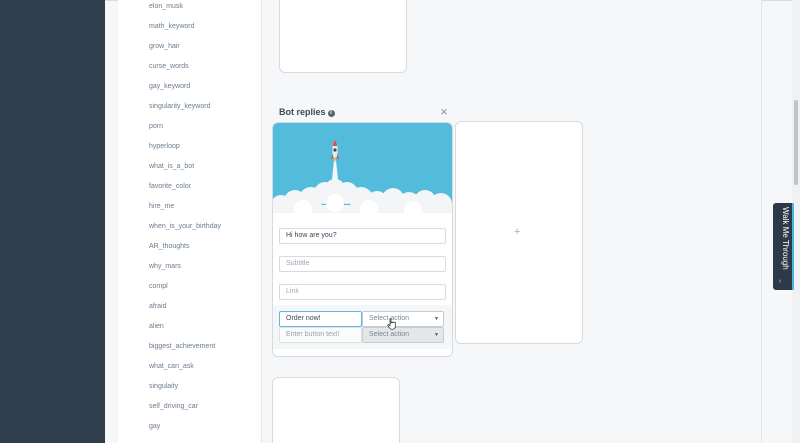 The width and height of the screenshot is (800, 443). What do you see at coordinates (785, 238) in the screenshot?
I see `walk-me-through-label: Walk Me Through` at bounding box center [785, 238].